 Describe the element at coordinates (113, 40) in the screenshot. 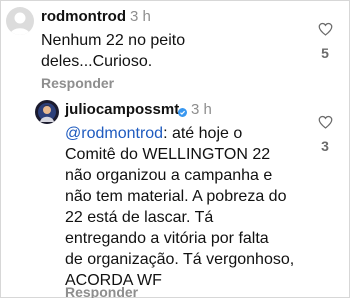

I see `comment-line: Nenhum 22 no peito` at that location.